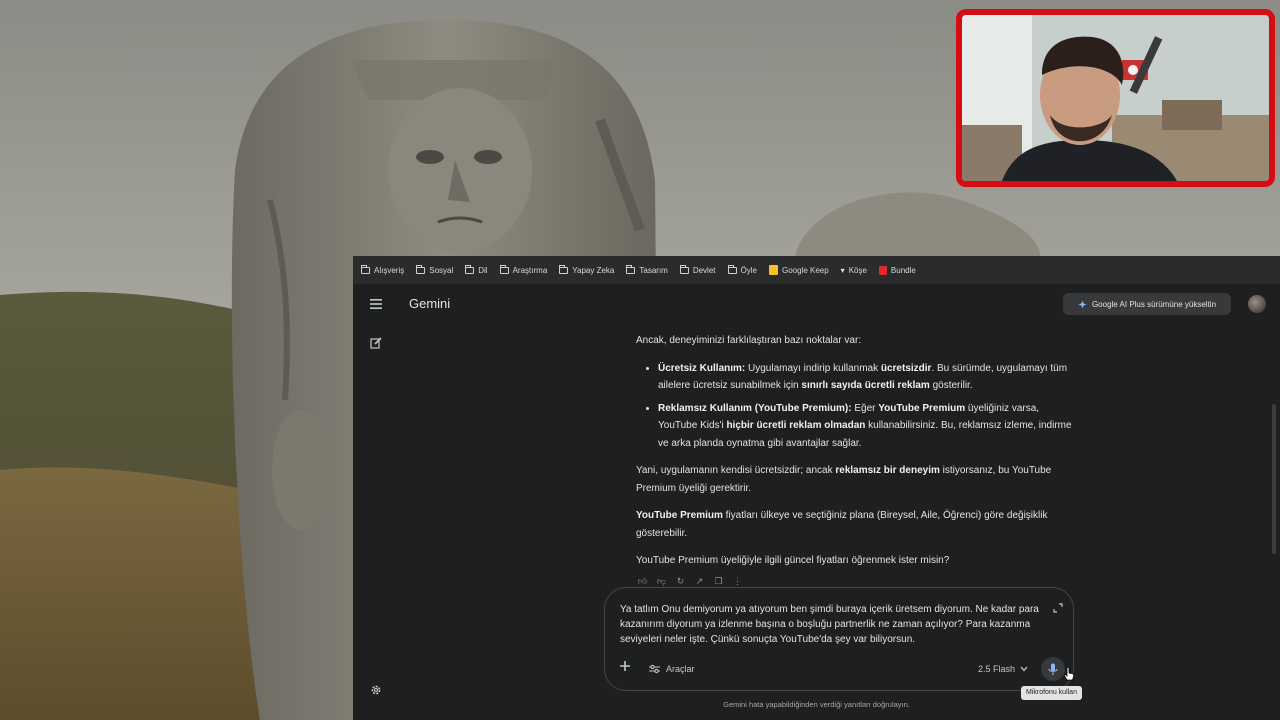 The width and height of the screenshot is (1280, 720). I want to click on bookmark-alisveris: Alışveriş, so click(383, 269).